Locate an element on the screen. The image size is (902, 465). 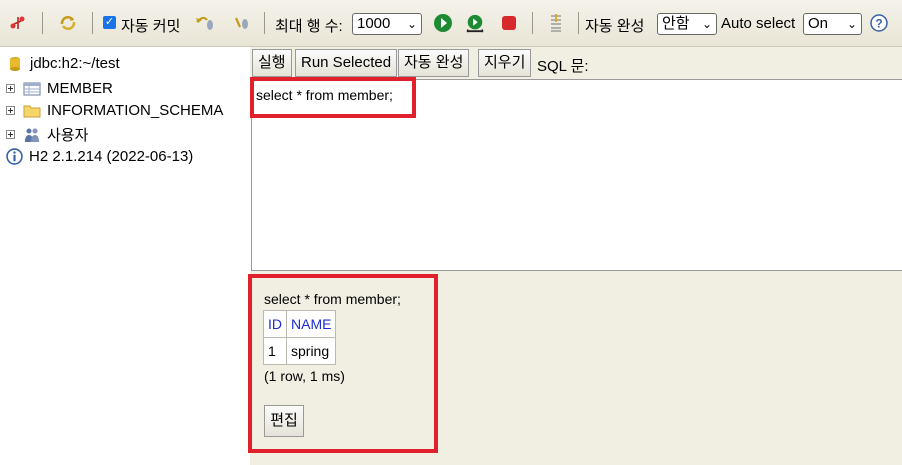
tree-item-label: 사용자 is located at coordinates (68, 135).